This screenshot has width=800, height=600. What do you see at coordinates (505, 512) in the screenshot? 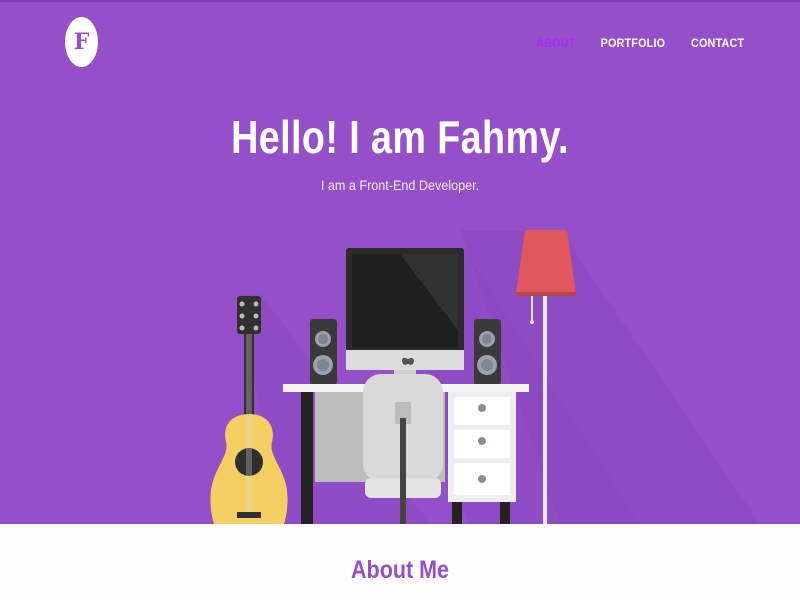
I see `drawer-leg` at bounding box center [505, 512].